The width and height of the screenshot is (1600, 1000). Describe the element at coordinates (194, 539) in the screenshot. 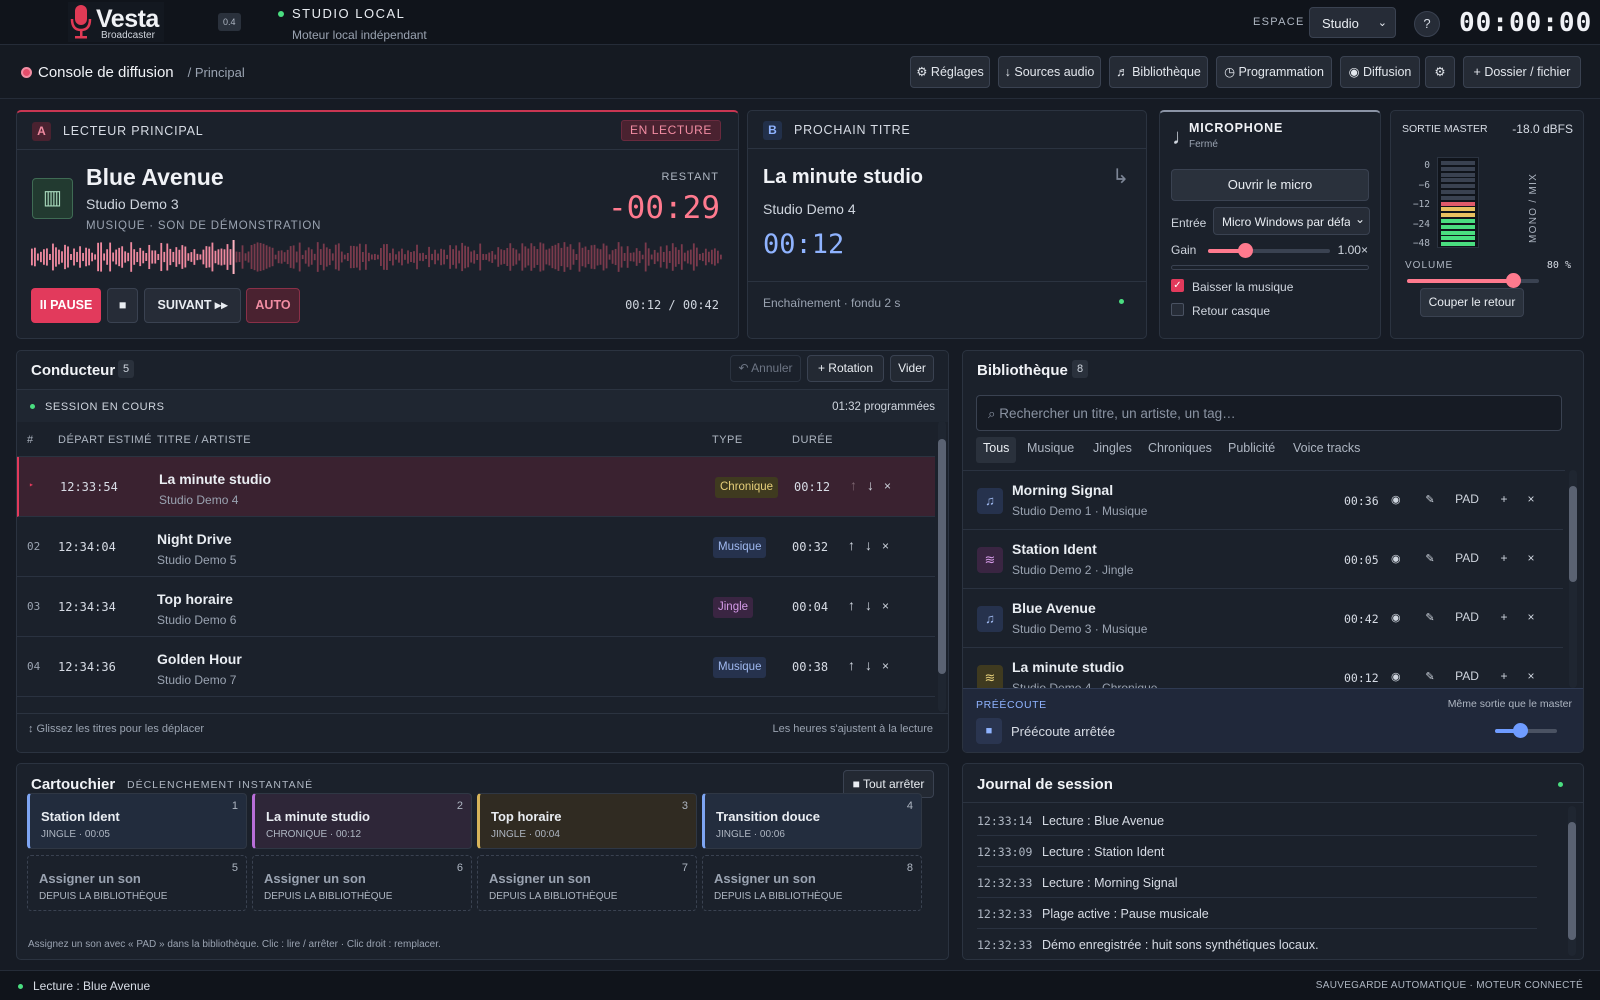

I see `row-title: Night Drive` at that location.